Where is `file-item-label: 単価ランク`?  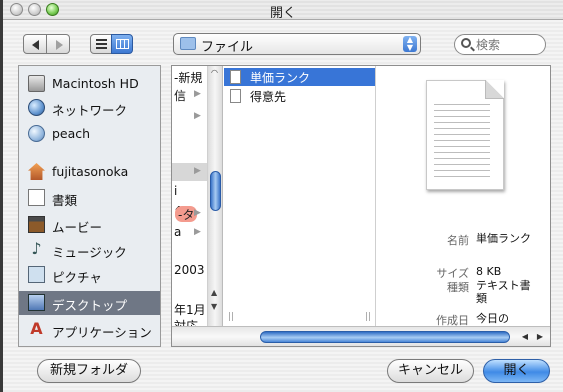 file-item-label: 単価ランク is located at coordinates (280, 78).